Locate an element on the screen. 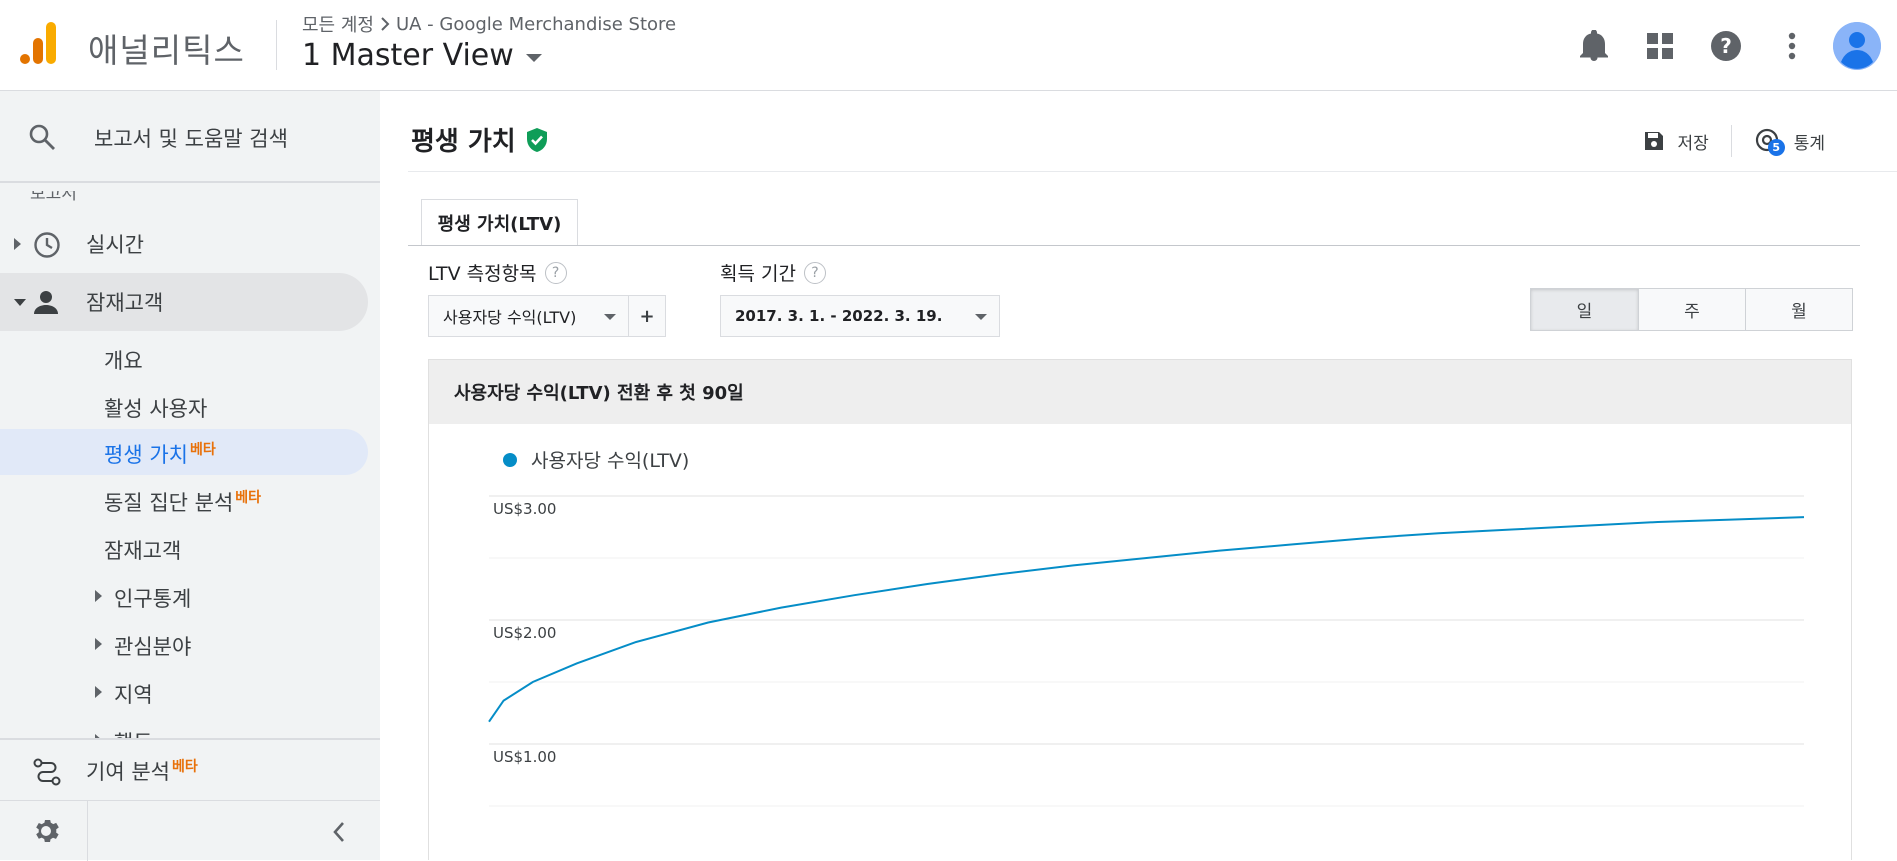 This screenshot has width=1897, height=861. granularity-month-button: 월 is located at coordinates (1798, 309).